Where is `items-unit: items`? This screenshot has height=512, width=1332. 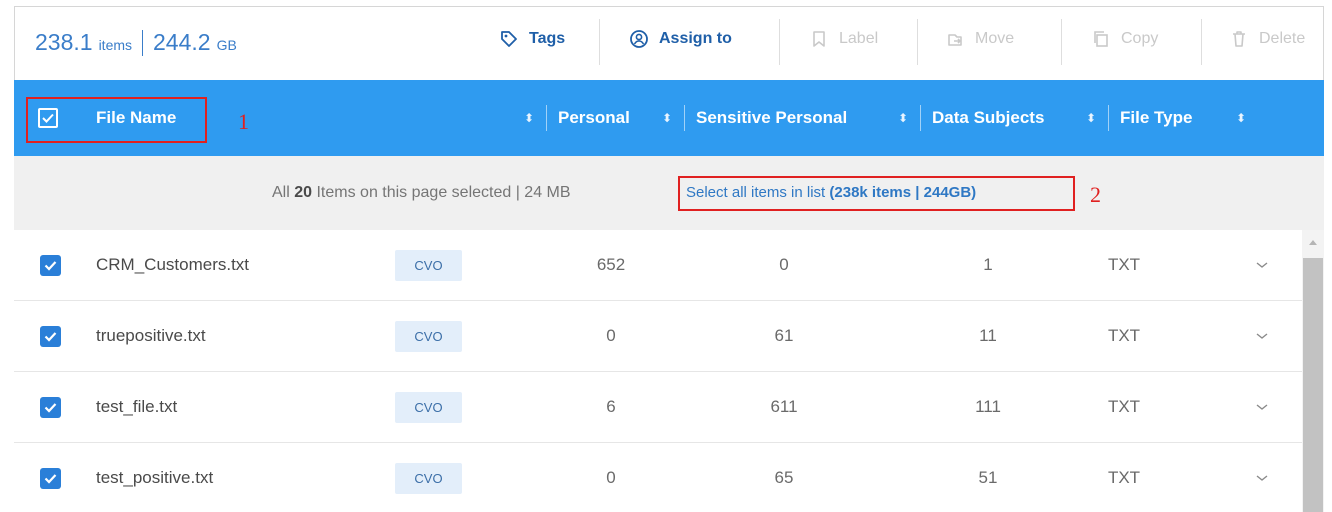 items-unit: items is located at coordinates (115, 45).